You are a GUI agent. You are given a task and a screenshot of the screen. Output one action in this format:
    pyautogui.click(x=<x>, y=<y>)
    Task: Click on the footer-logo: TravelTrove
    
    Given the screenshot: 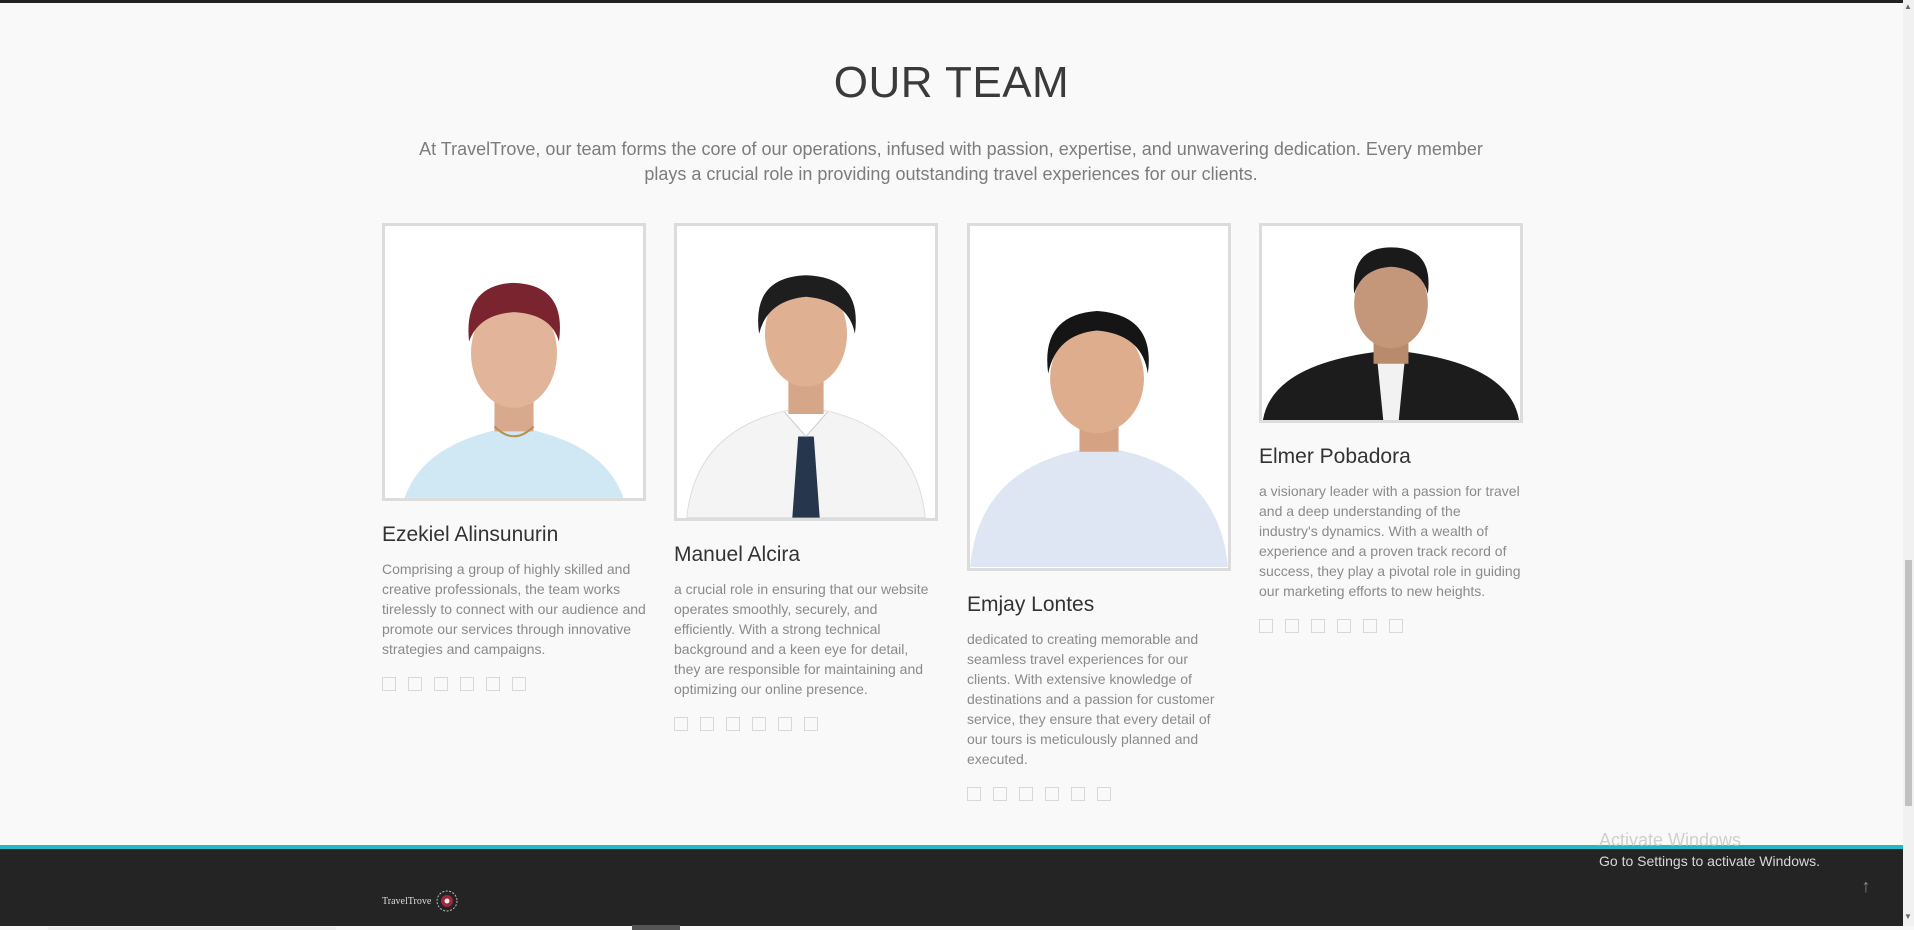 What is the action you would take?
    pyautogui.click(x=420, y=901)
    